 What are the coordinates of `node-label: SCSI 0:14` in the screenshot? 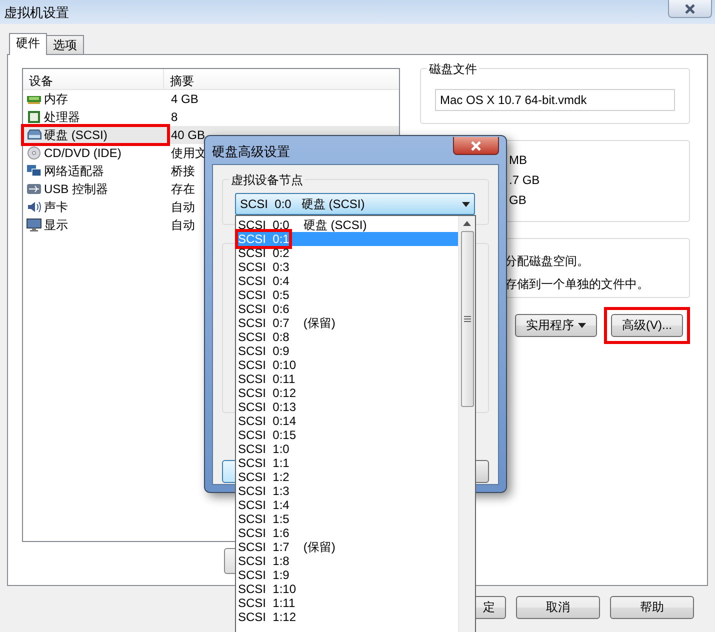 It's located at (267, 421).